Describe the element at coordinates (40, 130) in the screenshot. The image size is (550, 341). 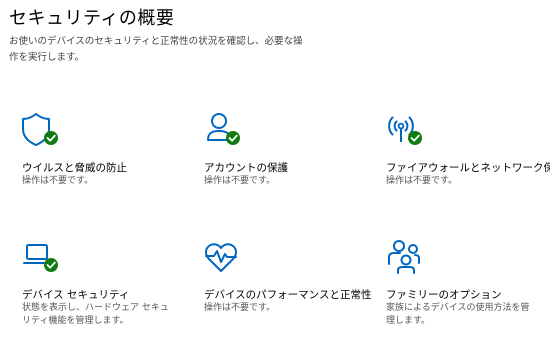
I see `shield-icon` at that location.